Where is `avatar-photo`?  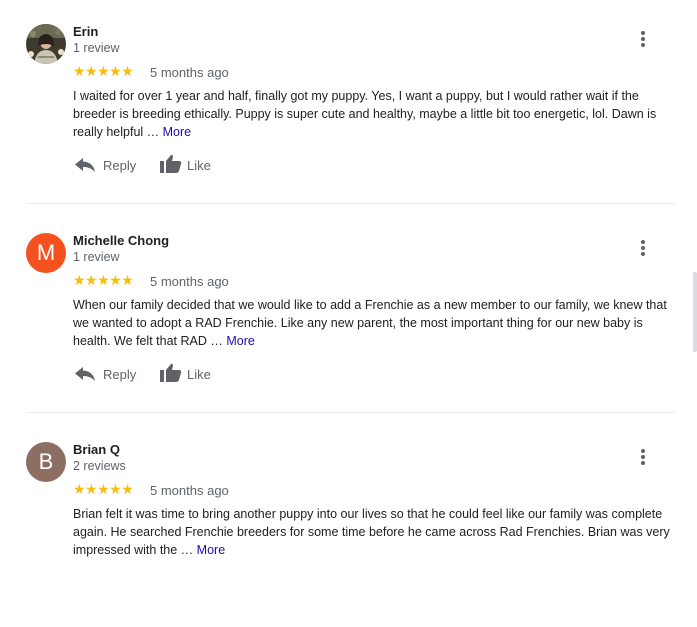
avatar-photo is located at coordinates (46, 44).